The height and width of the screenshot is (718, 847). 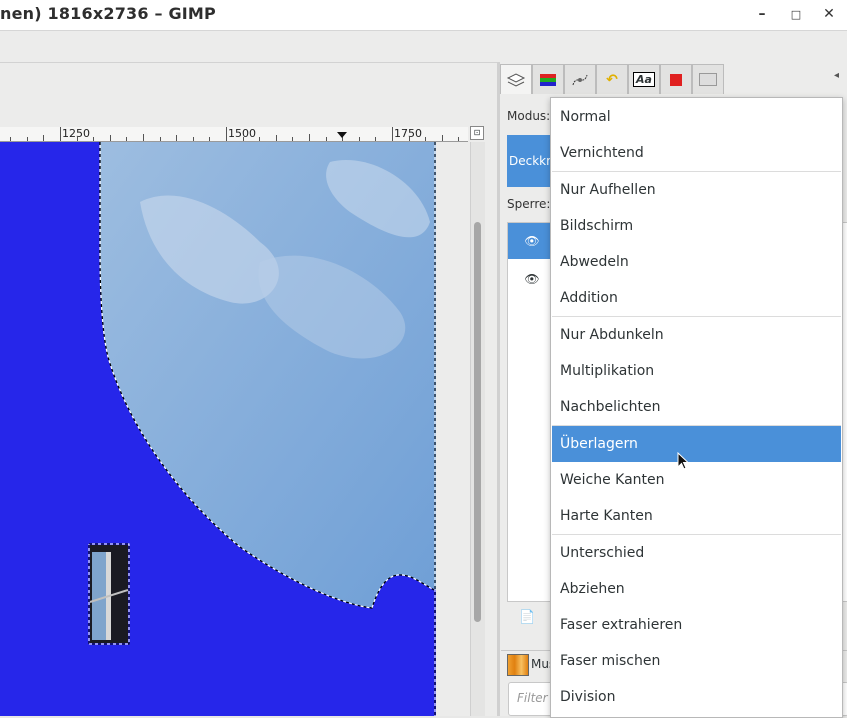 I want to click on blend-mode-item: Normal, so click(x=696, y=117).